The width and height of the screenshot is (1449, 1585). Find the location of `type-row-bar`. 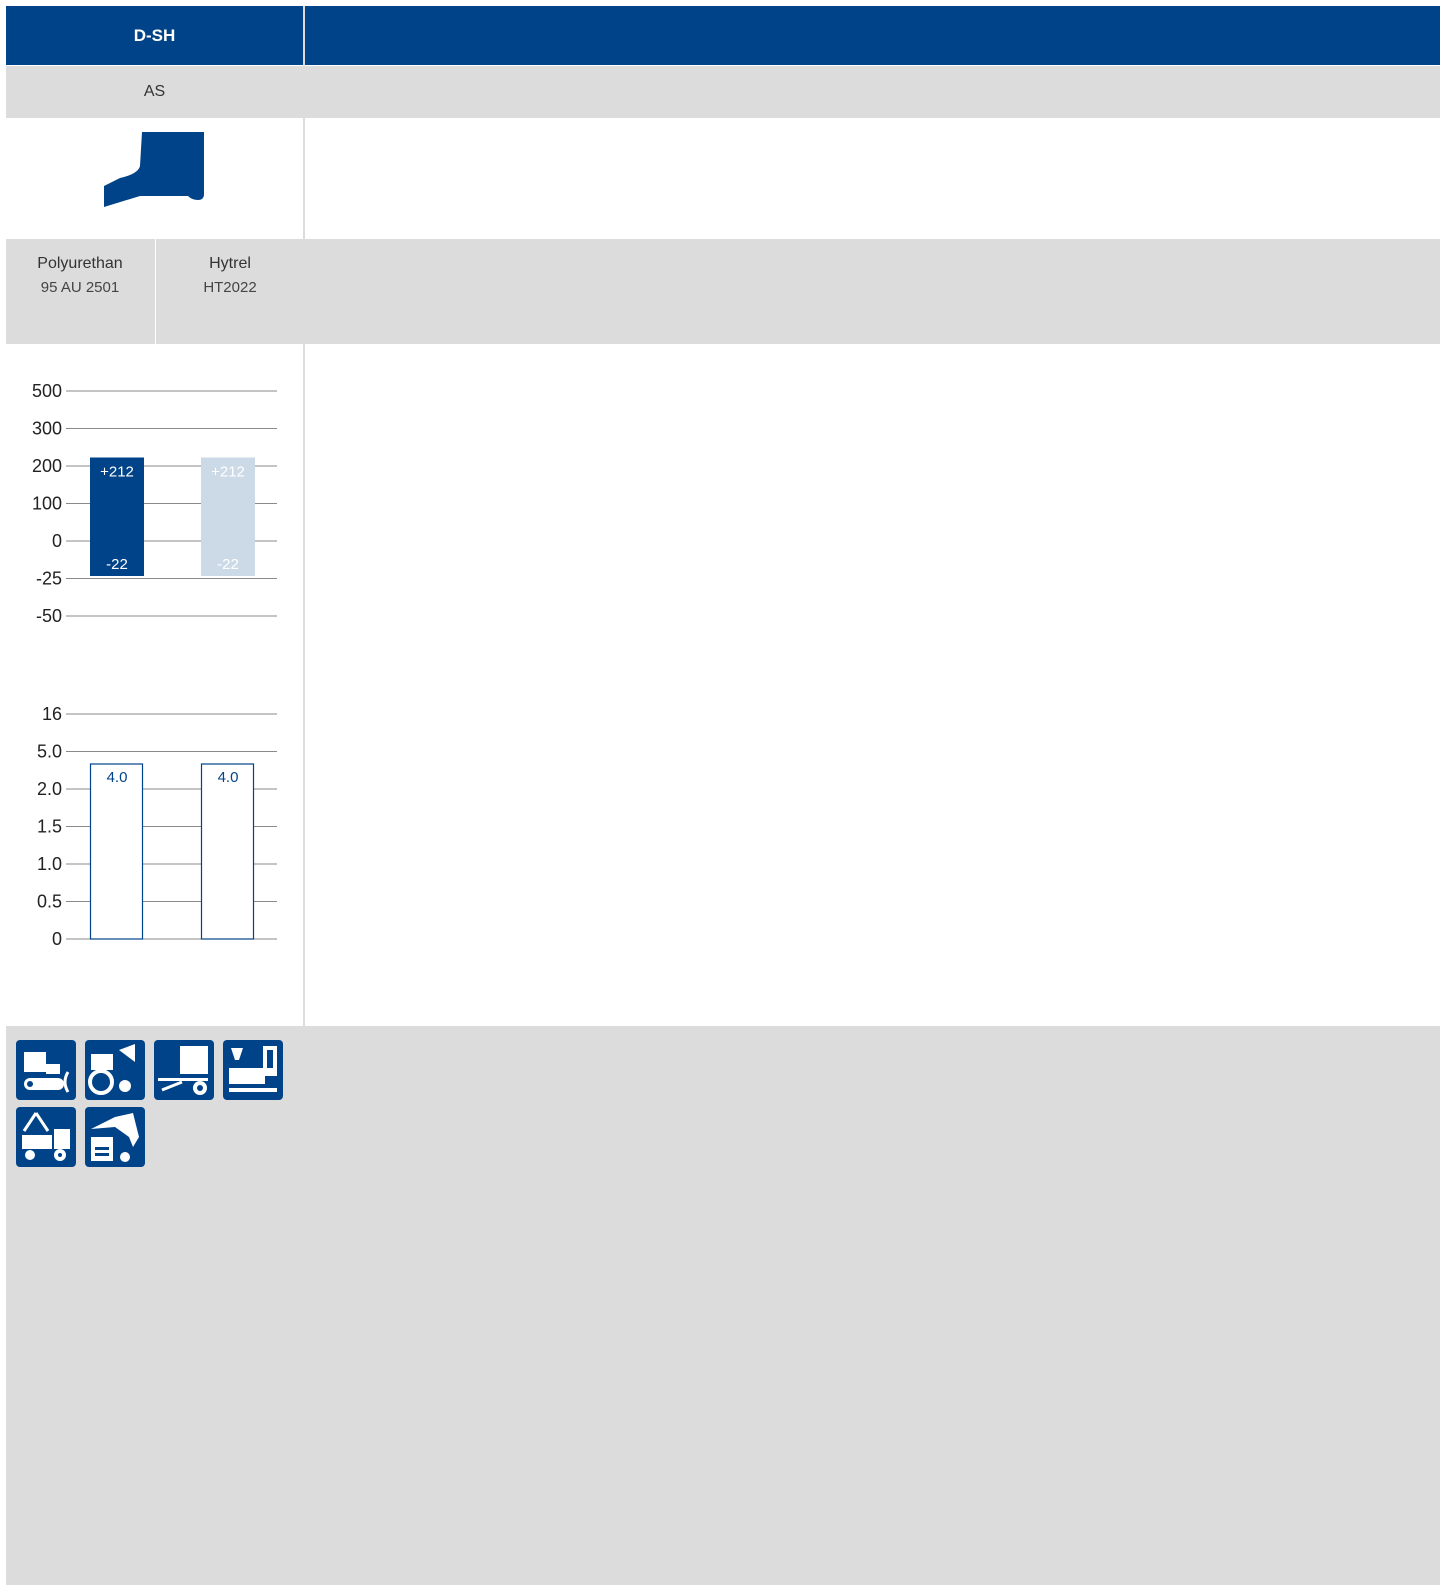

type-row-bar is located at coordinates (872, 92).